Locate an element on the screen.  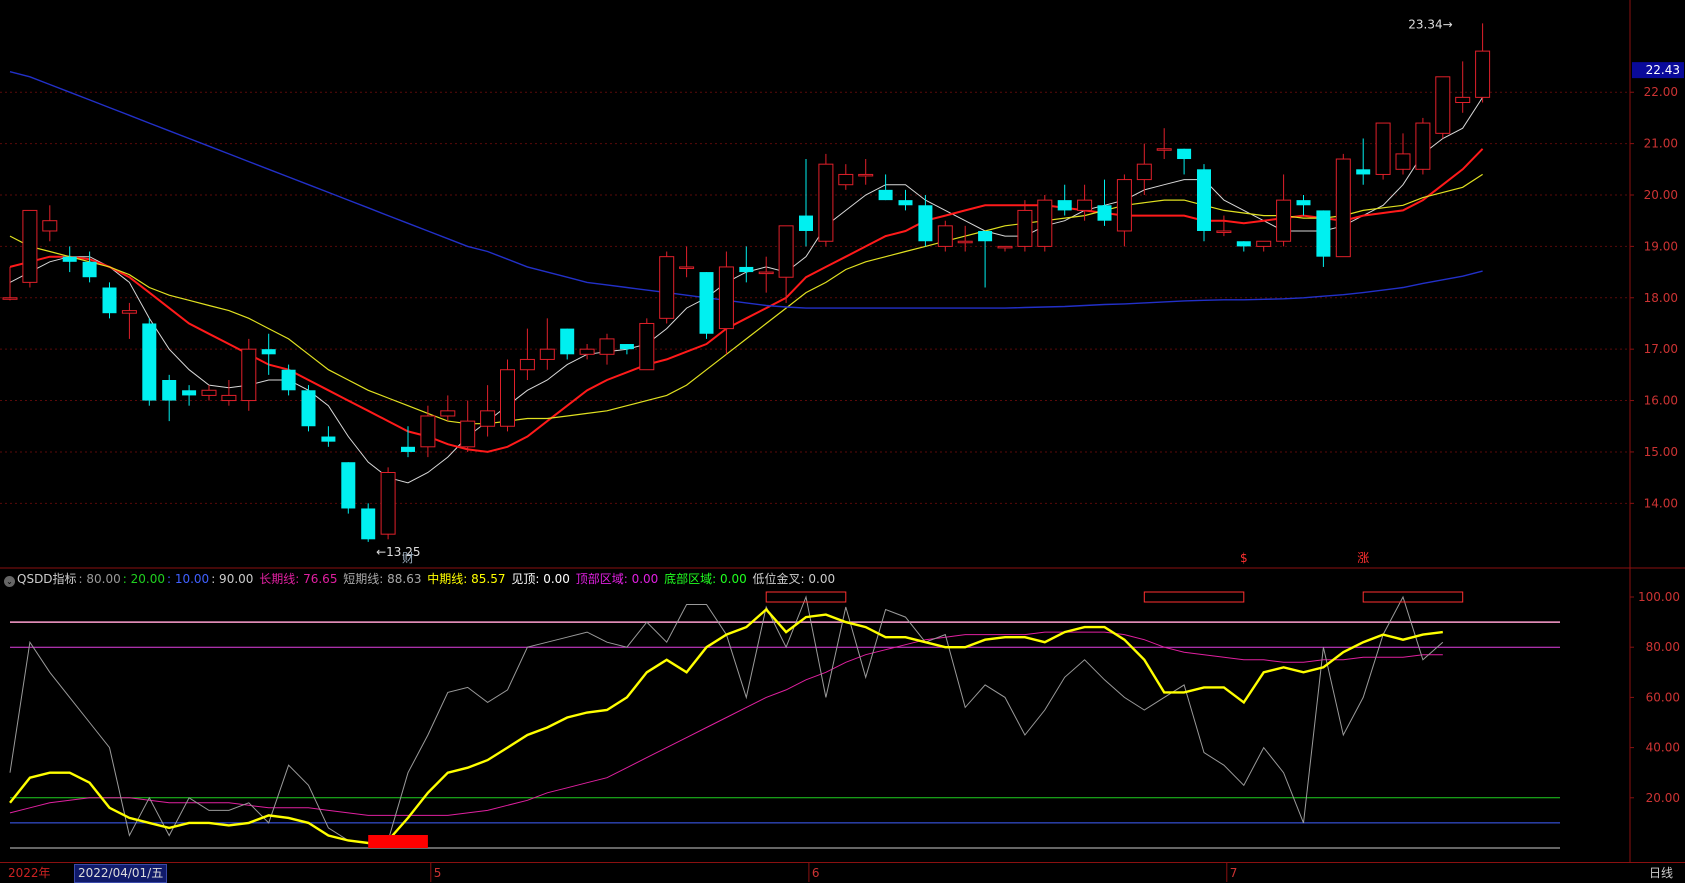
indicator-tick-label: 100.00 is located at coordinates (1659, 597).